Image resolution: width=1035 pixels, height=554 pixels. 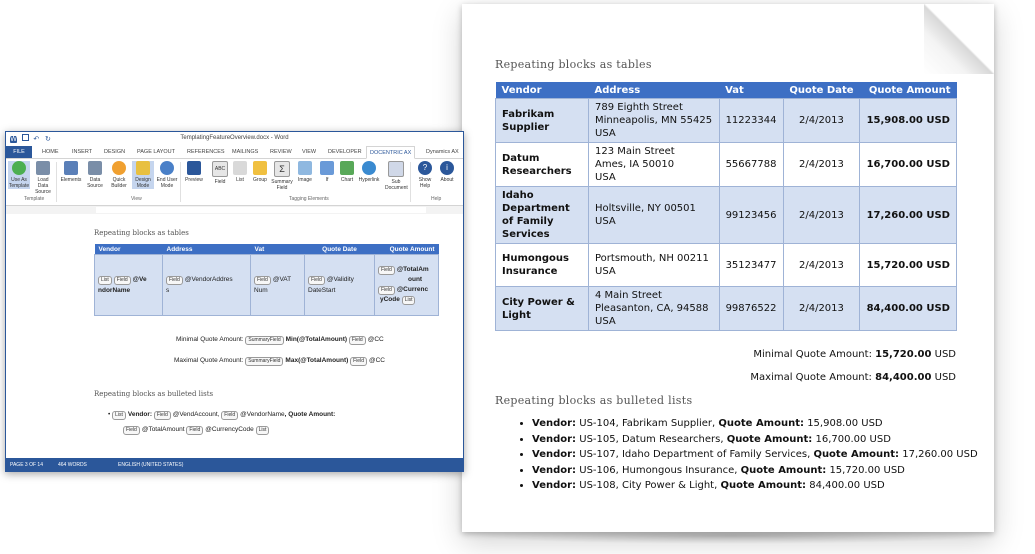 What do you see at coordinates (327, 172) in the screenshot?
I see `if-button: If` at bounding box center [327, 172].